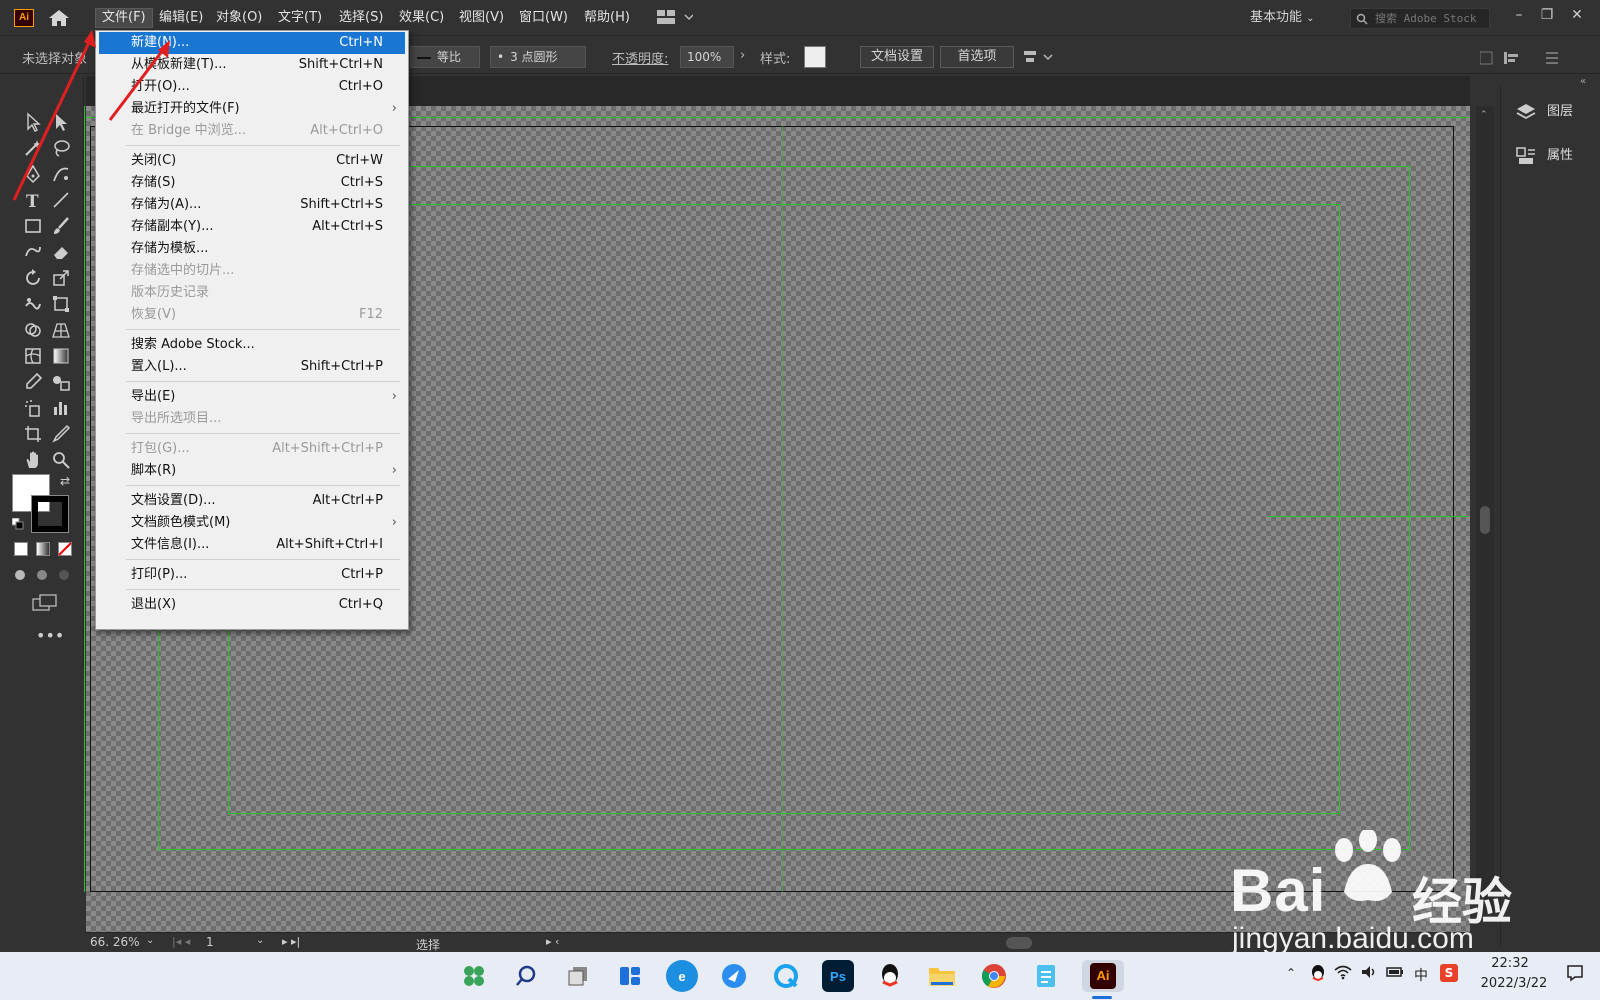 The image size is (1600, 1000). Describe the element at coordinates (291, 941) in the screenshot. I see `next-artboard-icon: ▸ ▸|` at that location.